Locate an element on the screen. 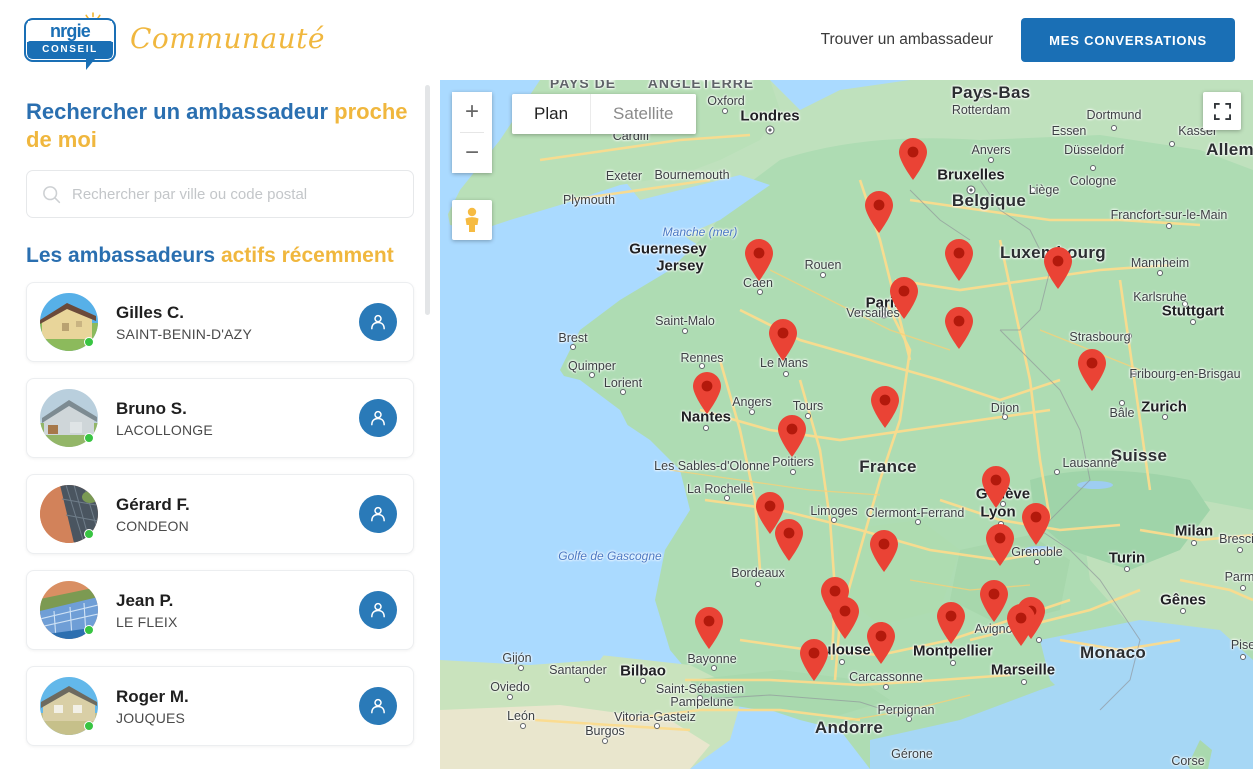 The height and width of the screenshot is (769, 1253). find-ambassador-link: Trouver un ambassadeur is located at coordinates (907, 40).